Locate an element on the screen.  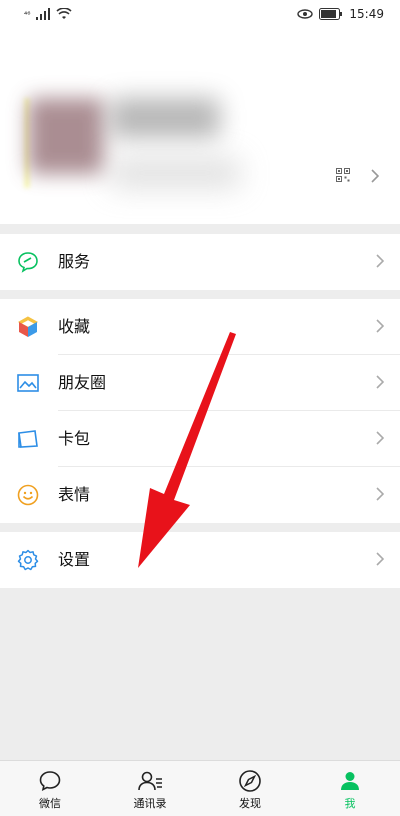
service-icon is located at coordinates (28, 262).